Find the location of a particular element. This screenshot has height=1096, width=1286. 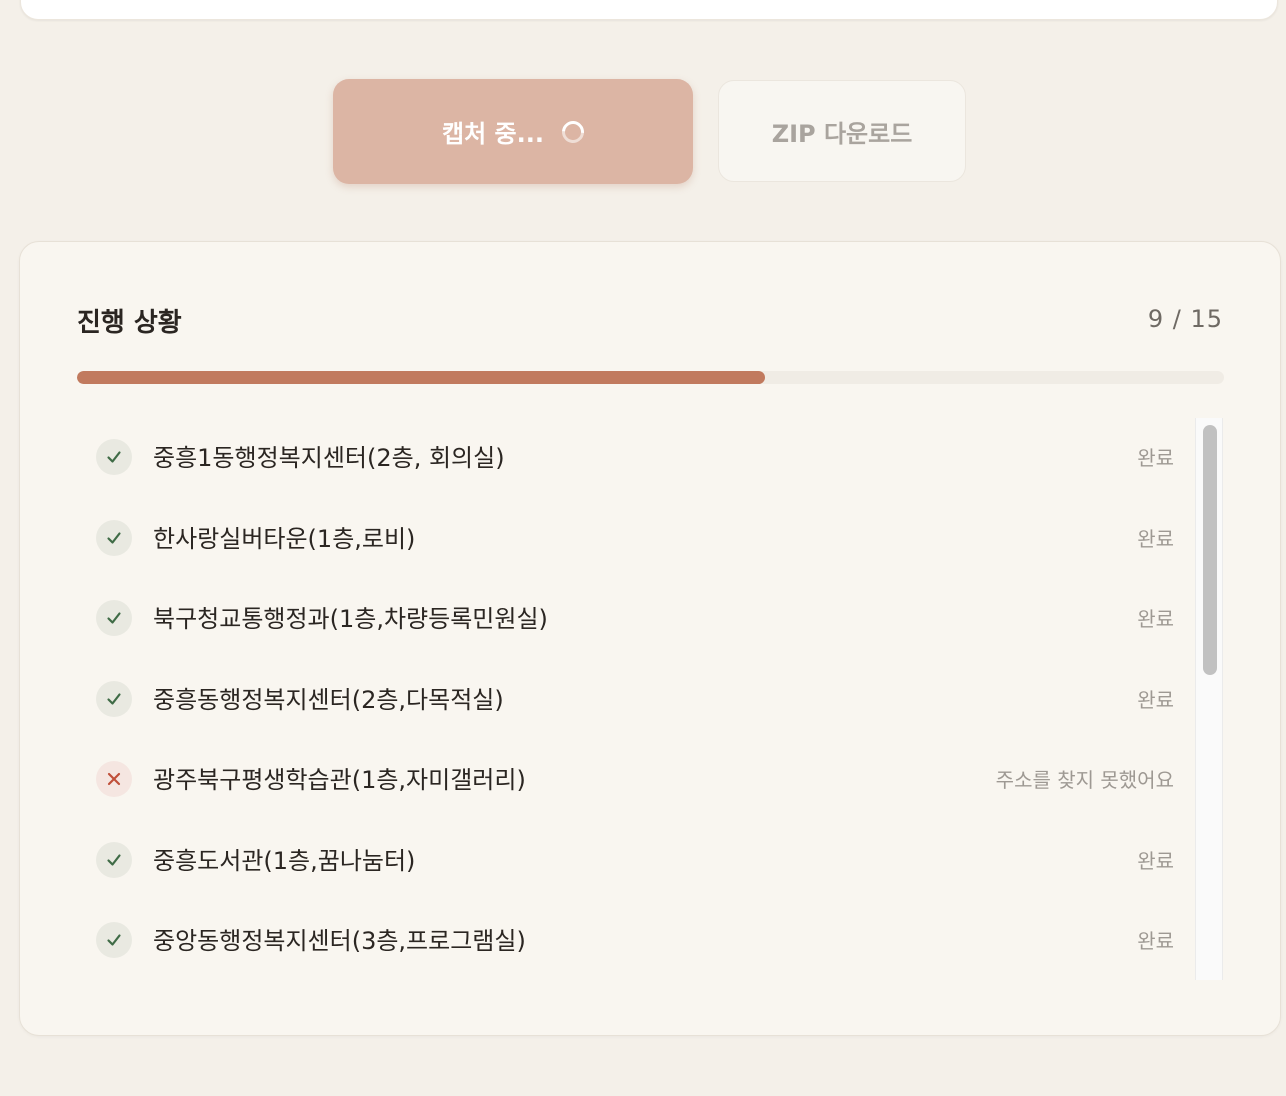

list-item-label: 중흥1동행정복지센터(2층, 회의실) is located at coordinates (329, 458).